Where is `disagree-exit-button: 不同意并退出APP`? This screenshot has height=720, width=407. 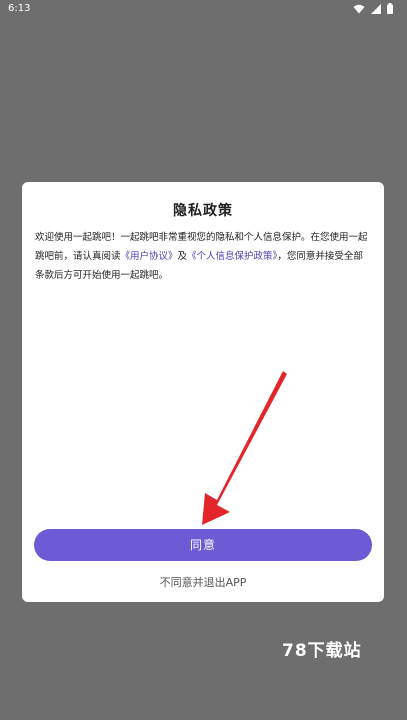
disagree-exit-button: 不同意并退出APP is located at coordinates (203, 582).